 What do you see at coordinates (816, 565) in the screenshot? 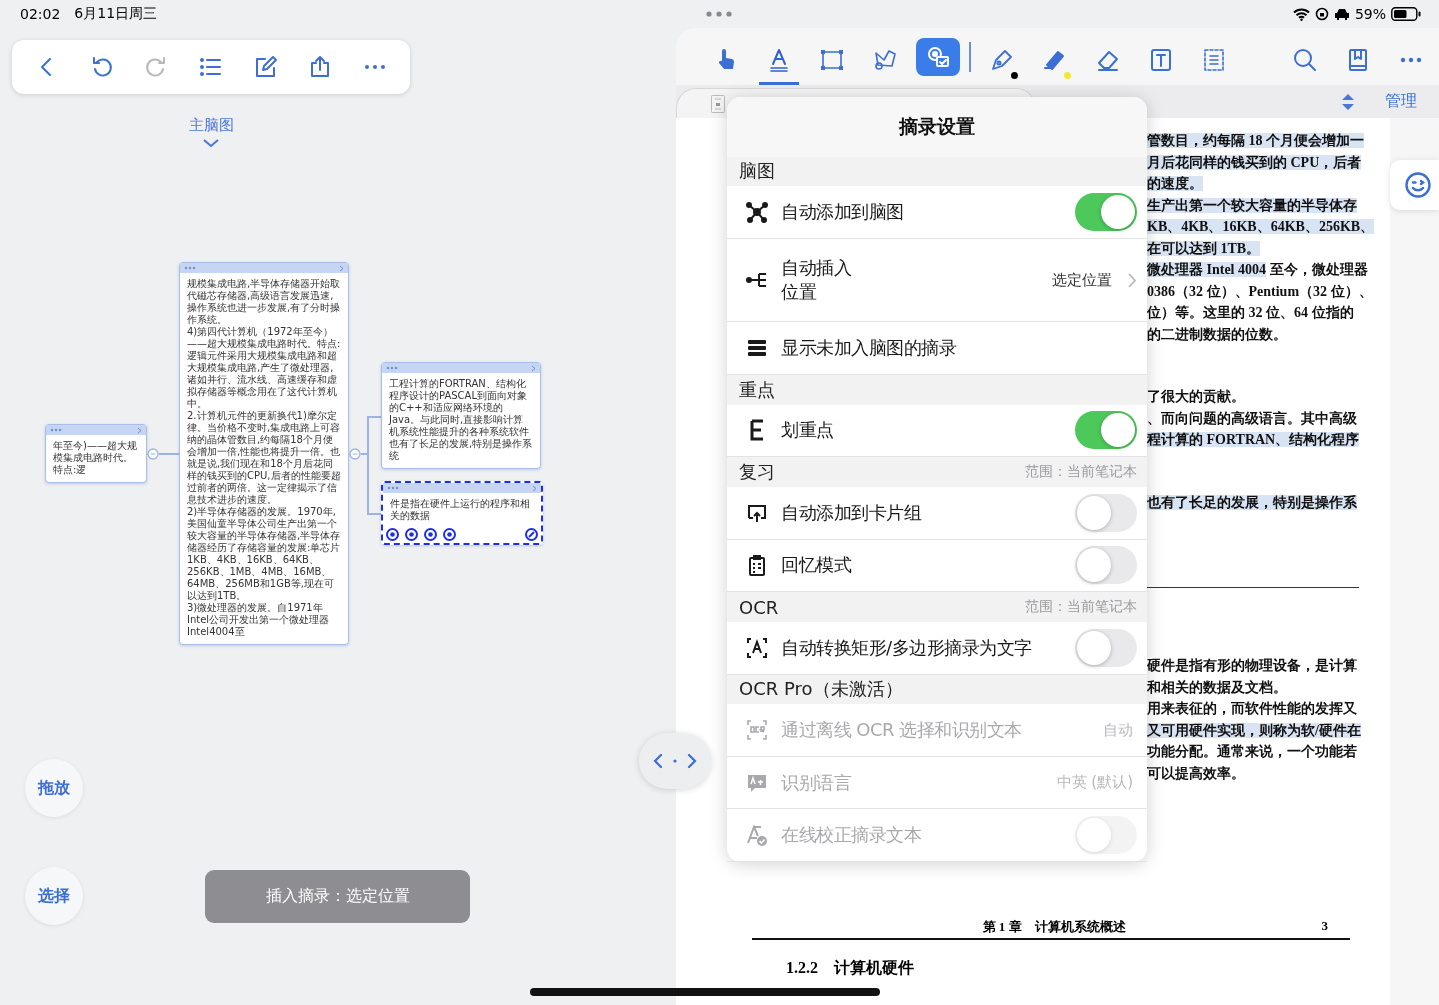
I see `setting-label: 回忆模式` at bounding box center [816, 565].